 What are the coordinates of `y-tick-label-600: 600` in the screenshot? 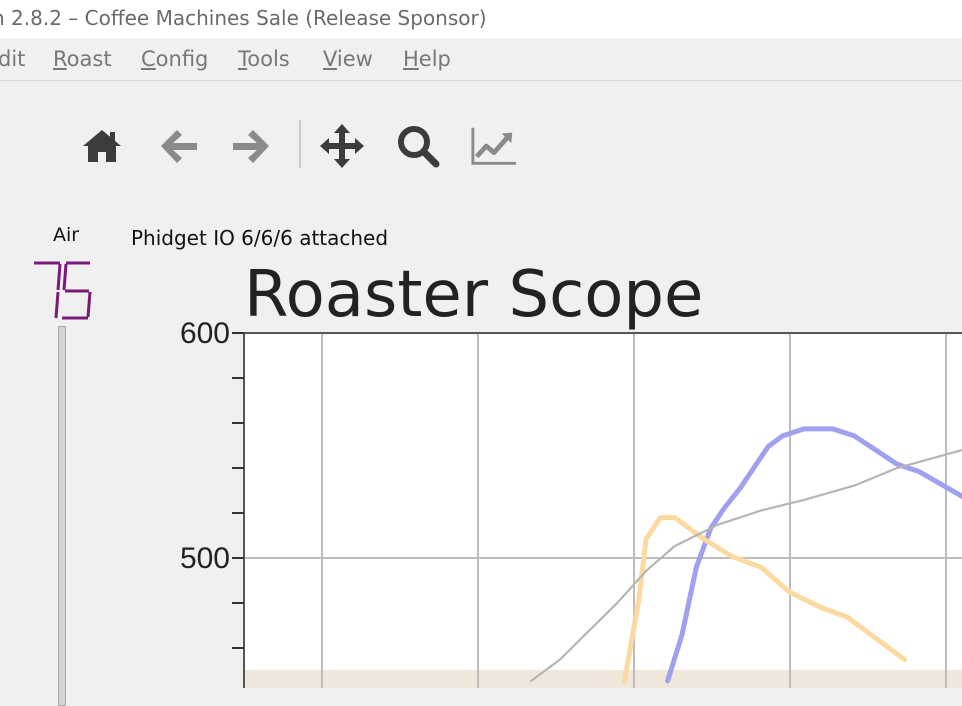 It's located at (205, 333).